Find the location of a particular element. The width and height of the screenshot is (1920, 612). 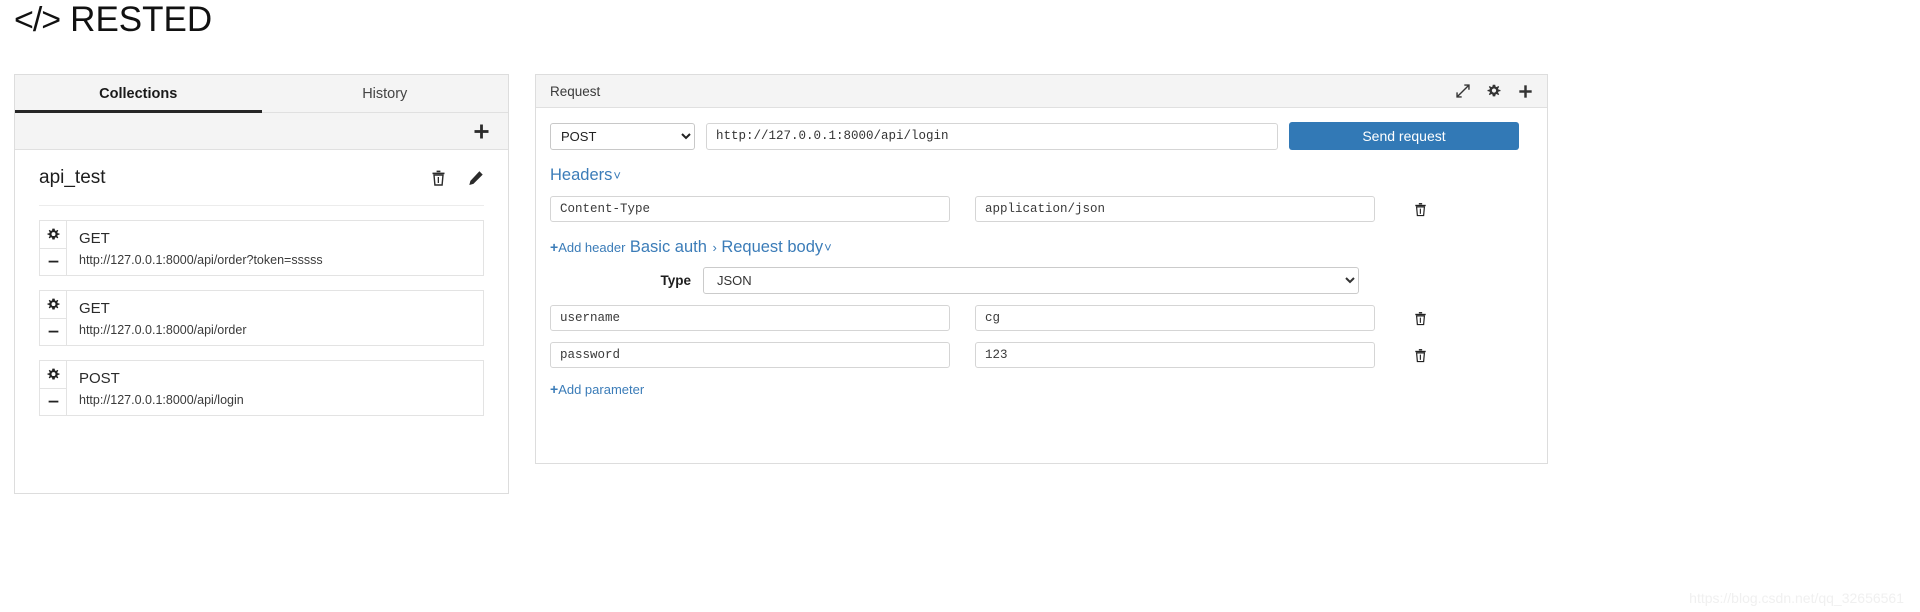

header-value-input is located at coordinates (1175, 209).